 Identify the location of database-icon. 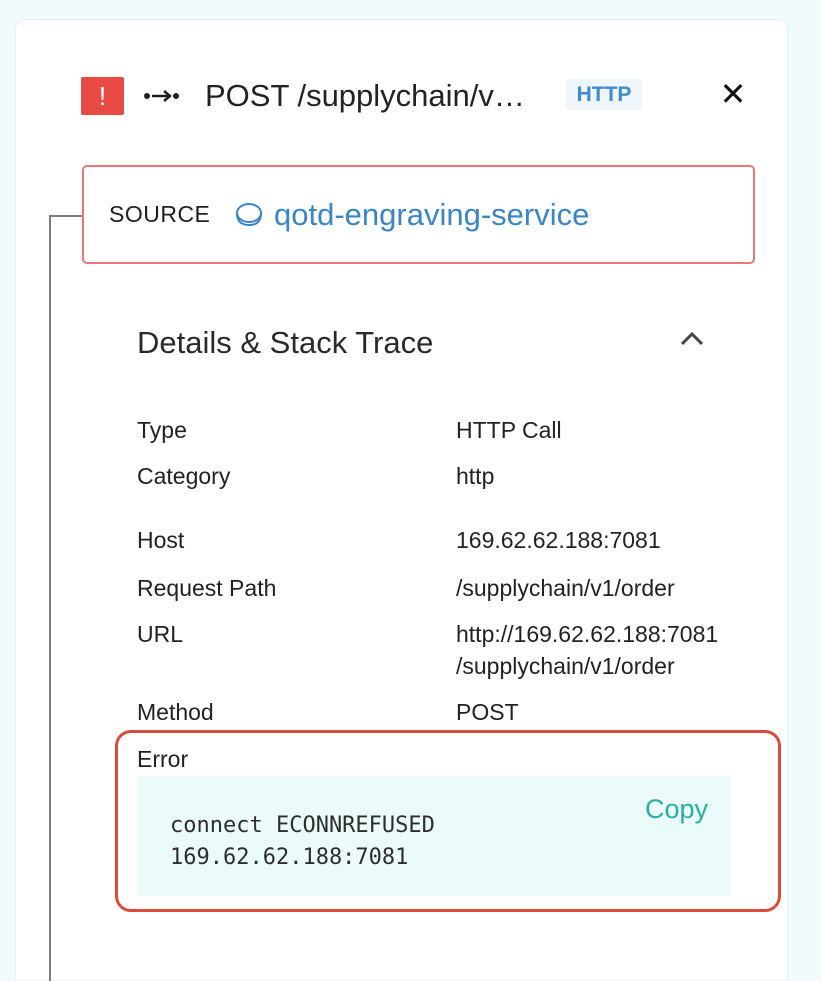
(249, 215).